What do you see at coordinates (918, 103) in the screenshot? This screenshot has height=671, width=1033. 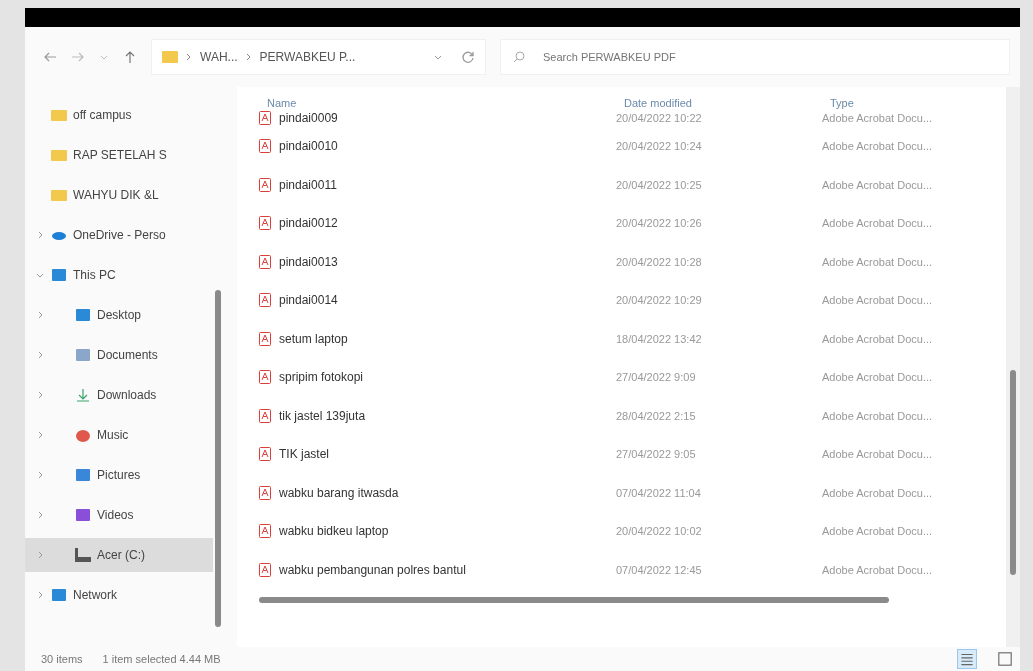 I see `column-header: Type` at bounding box center [918, 103].